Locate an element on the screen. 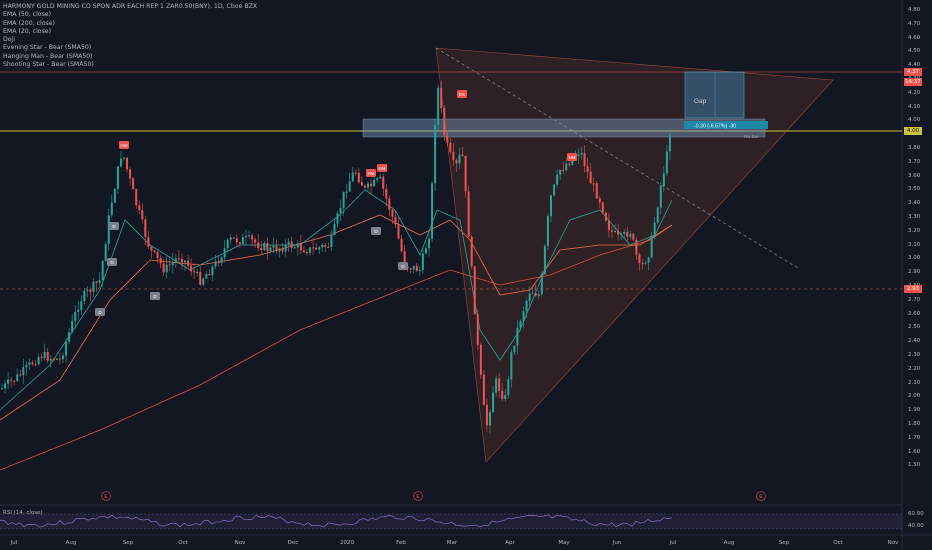 The height and width of the screenshot is (550, 932). legend-item: Shooting Star - Bear (SMA50) is located at coordinates (130, 65).